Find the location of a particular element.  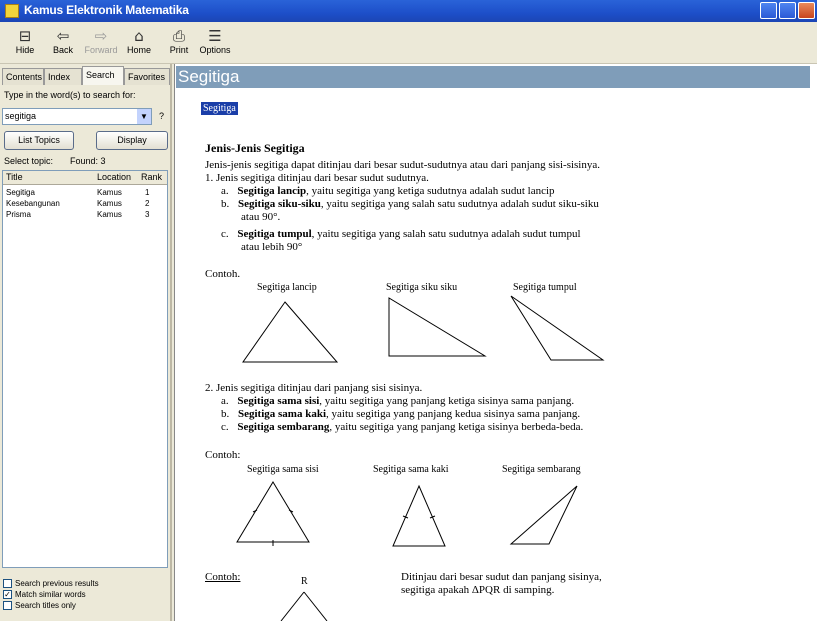

forward-button: ⇨ Forward is located at coordinates (101, 43).